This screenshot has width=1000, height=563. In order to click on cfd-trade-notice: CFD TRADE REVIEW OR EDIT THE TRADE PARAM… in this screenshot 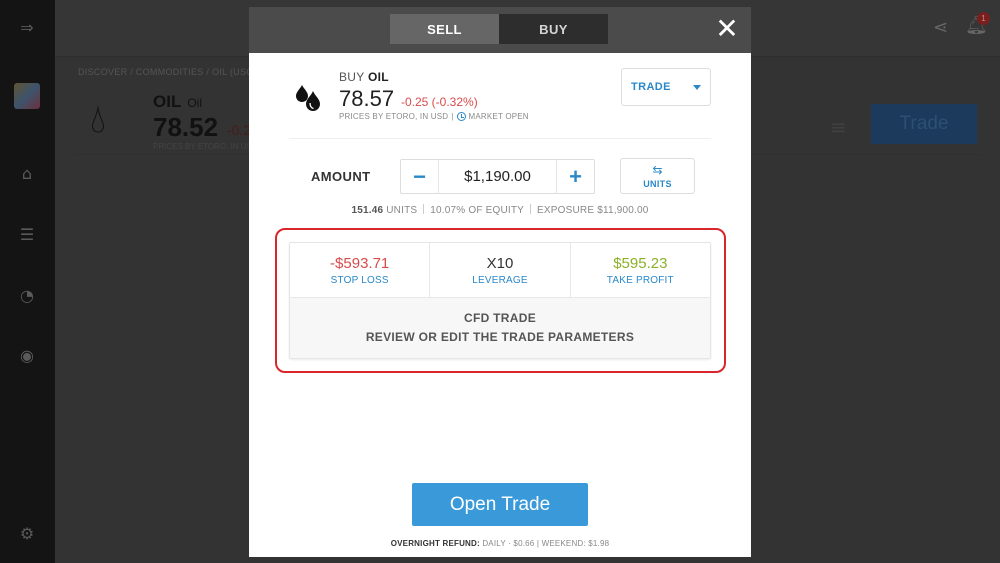, I will do `click(500, 328)`.